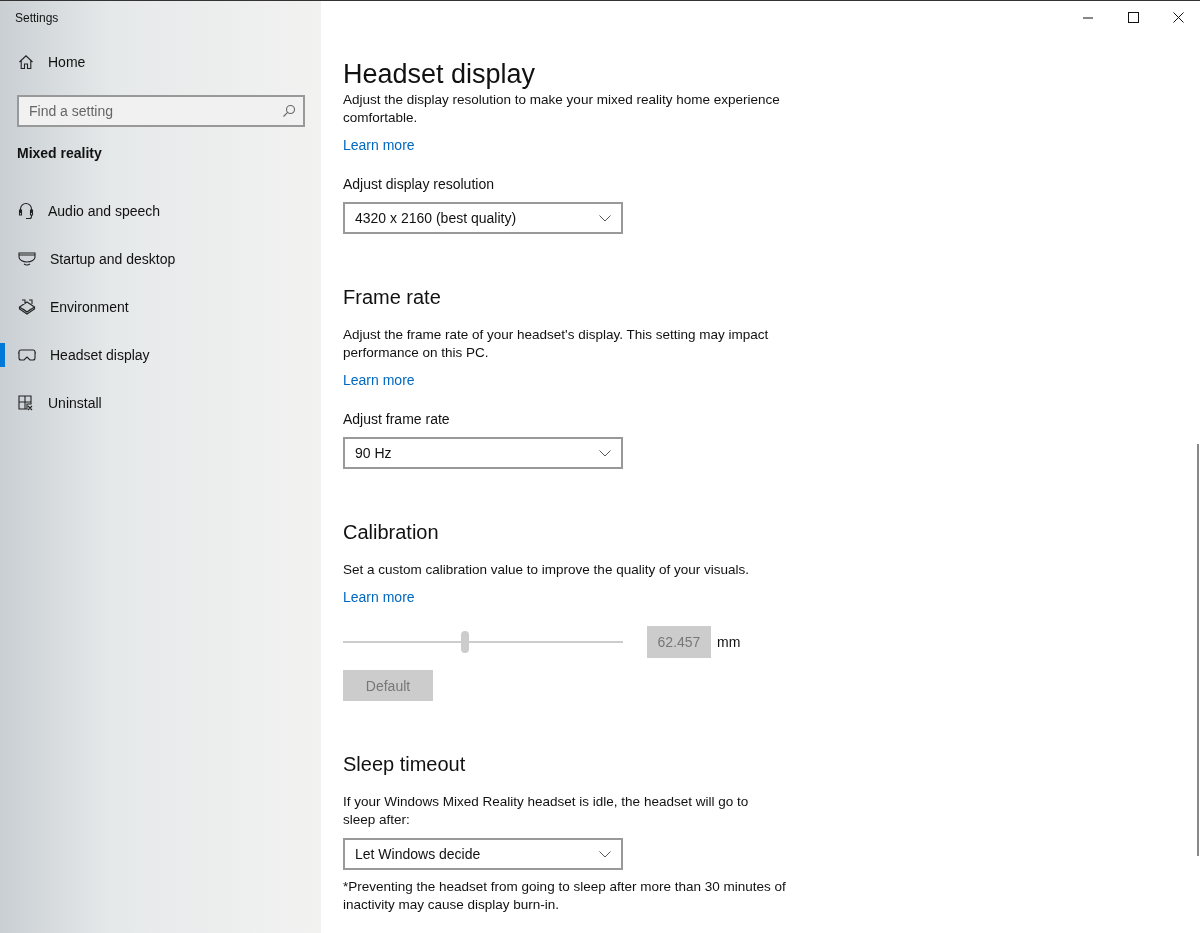  What do you see at coordinates (565, 896) in the screenshot?
I see `note-text: *Preventing the headset from going to sleep after more than 30 minutes of inactivity may cause display burn-in.` at bounding box center [565, 896].